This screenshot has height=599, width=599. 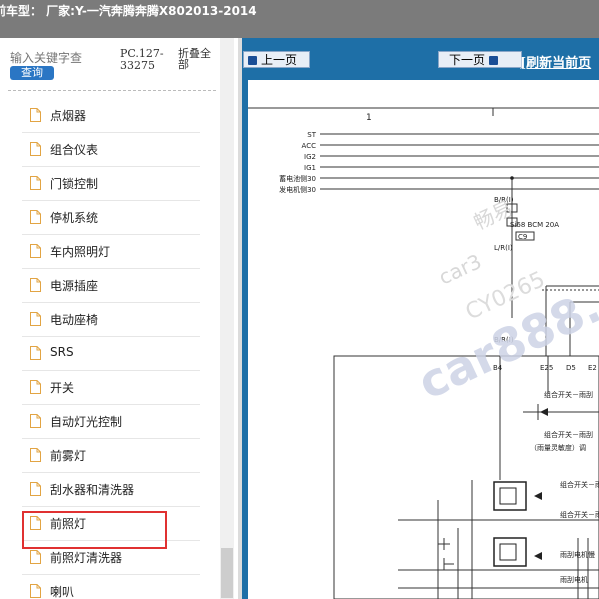 What do you see at coordinates (310, 157) in the screenshot?
I see `power-line-label: IG2` at bounding box center [310, 157].